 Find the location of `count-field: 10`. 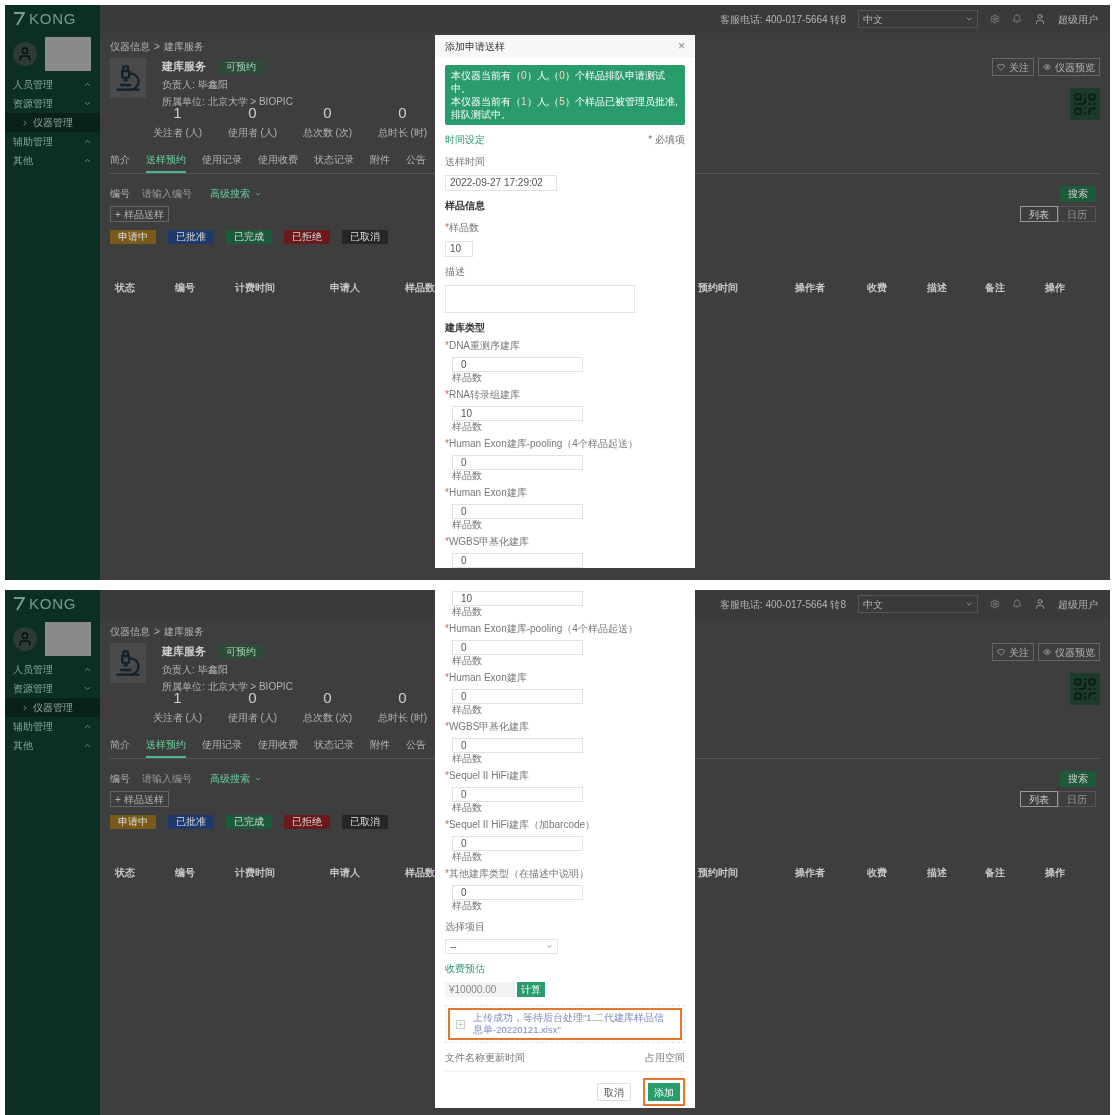

count-field: 10 is located at coordinates (459, 249).